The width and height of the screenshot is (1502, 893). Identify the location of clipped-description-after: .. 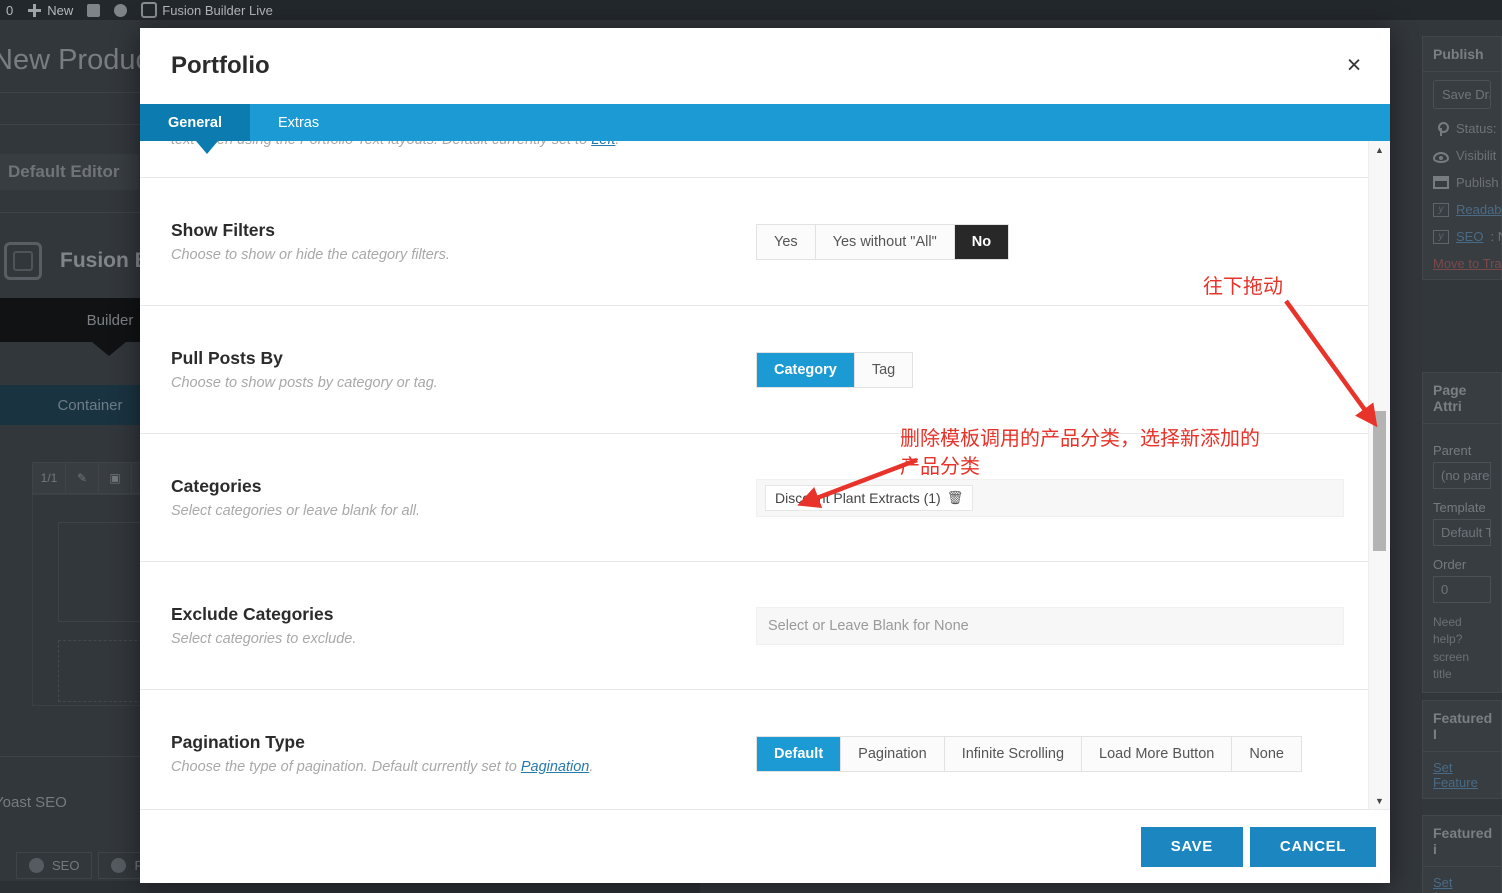
(617, 144).